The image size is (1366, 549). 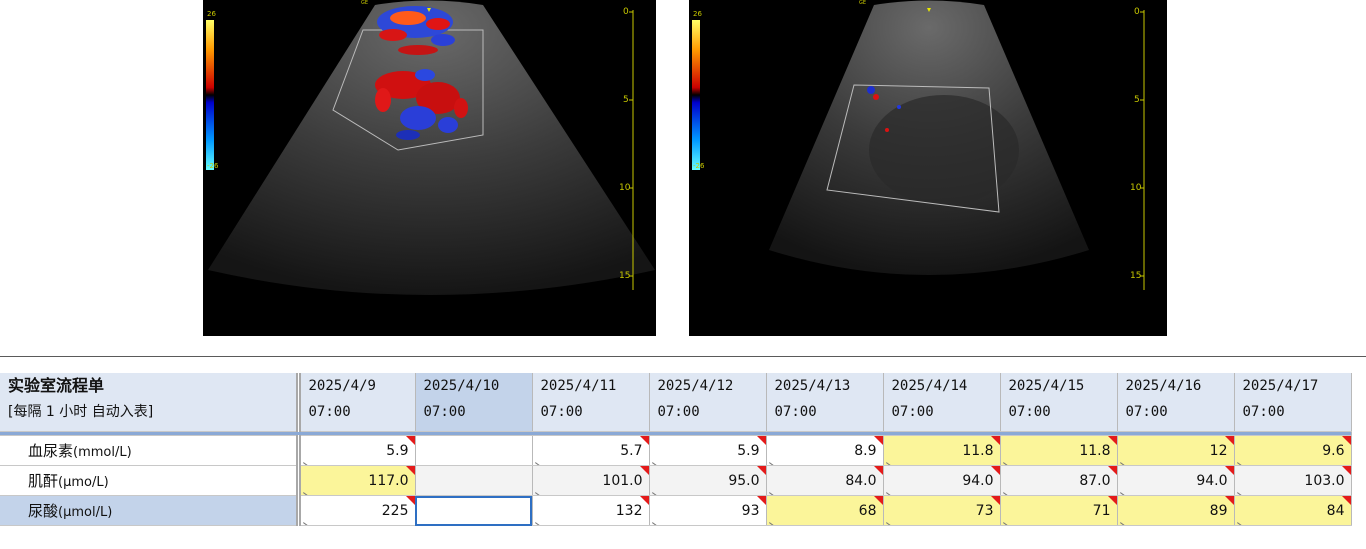 What do you see at coordinates (102, 452) in the screenshot?
I see `row-unit: (mmol/L)` at bounding box center [102, 452].